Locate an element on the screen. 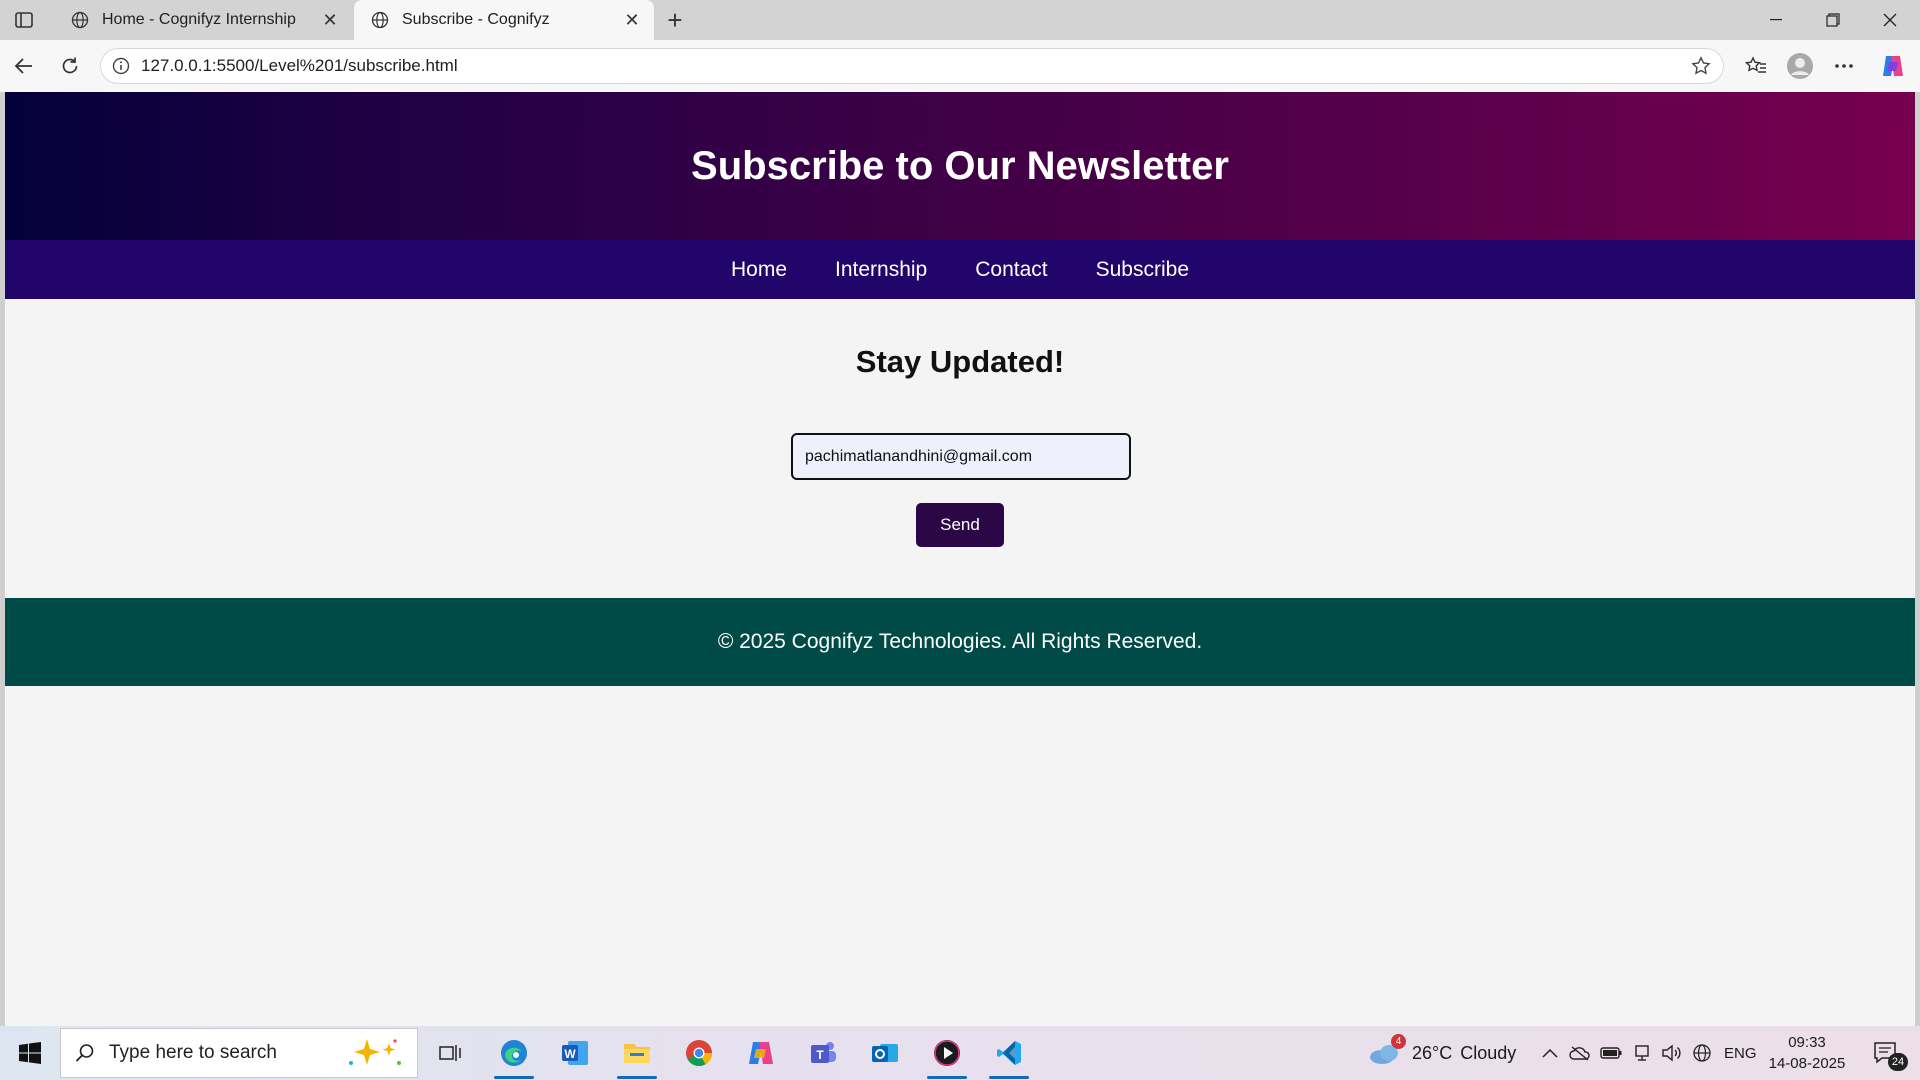 Image resolution: width=1920 pixels, height=1080 pixels. tab-actions-icon is located at coordinates (24, 20).